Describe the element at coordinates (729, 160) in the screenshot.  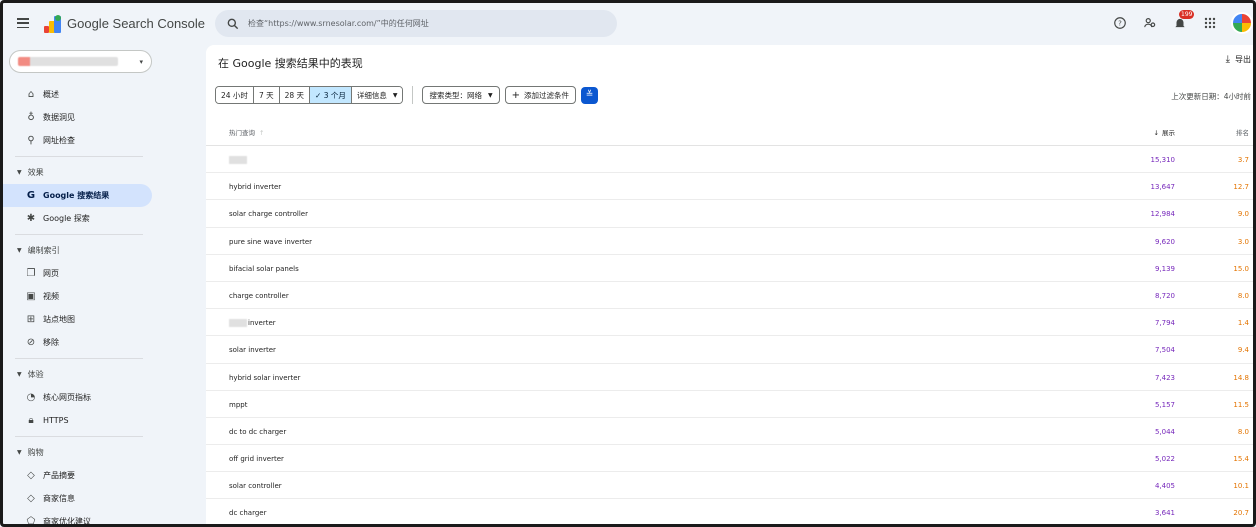
I see `table-row: 15,310 3.7` at that location.